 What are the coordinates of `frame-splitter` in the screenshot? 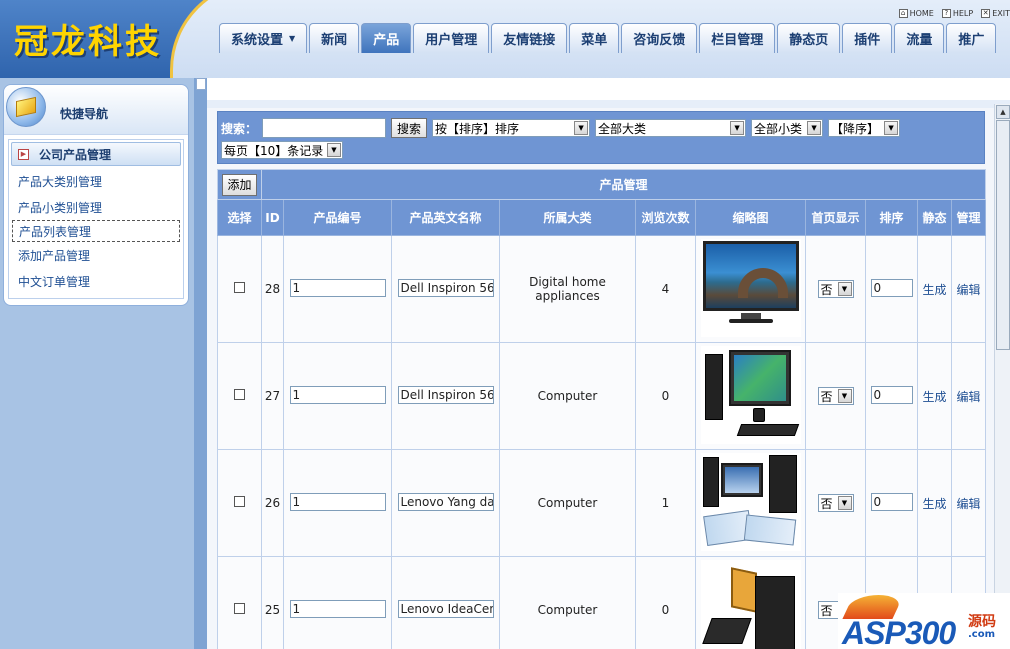 It's located at (200, 363).